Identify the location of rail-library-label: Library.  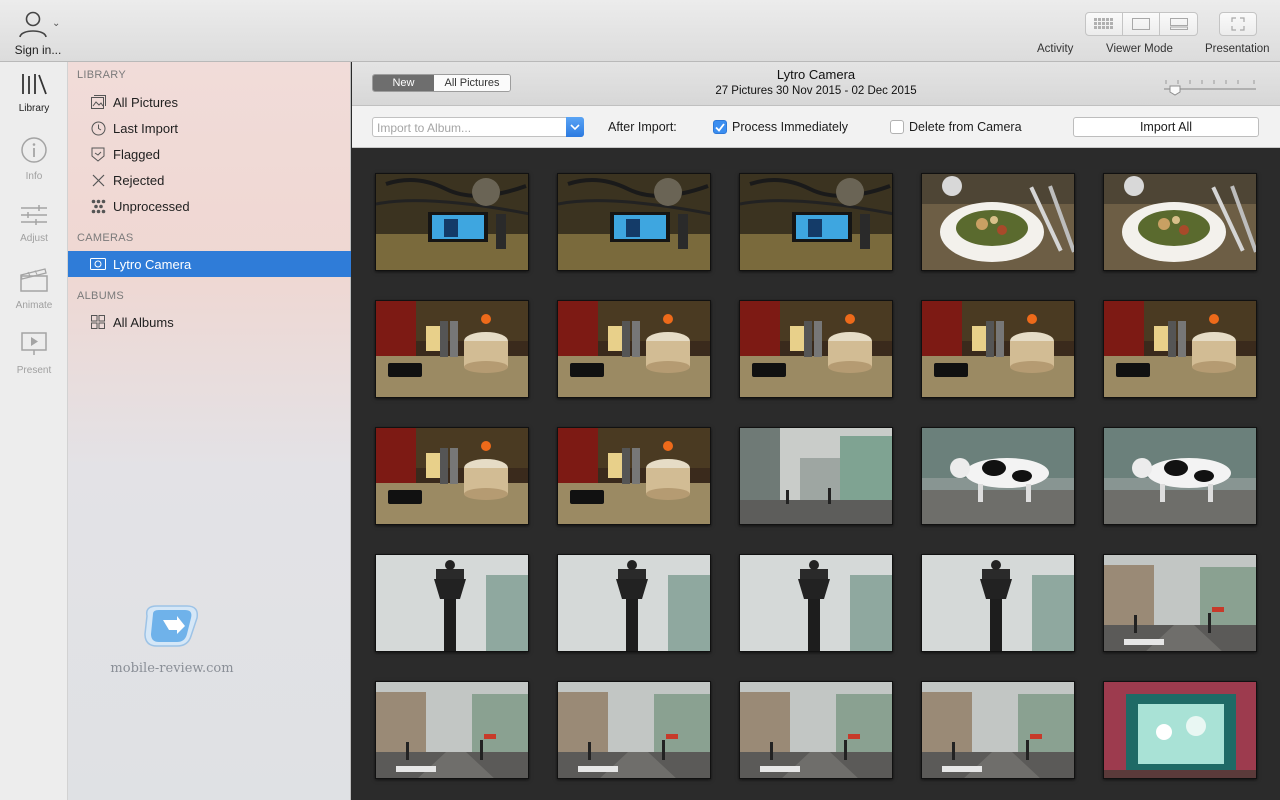
(34, 108).